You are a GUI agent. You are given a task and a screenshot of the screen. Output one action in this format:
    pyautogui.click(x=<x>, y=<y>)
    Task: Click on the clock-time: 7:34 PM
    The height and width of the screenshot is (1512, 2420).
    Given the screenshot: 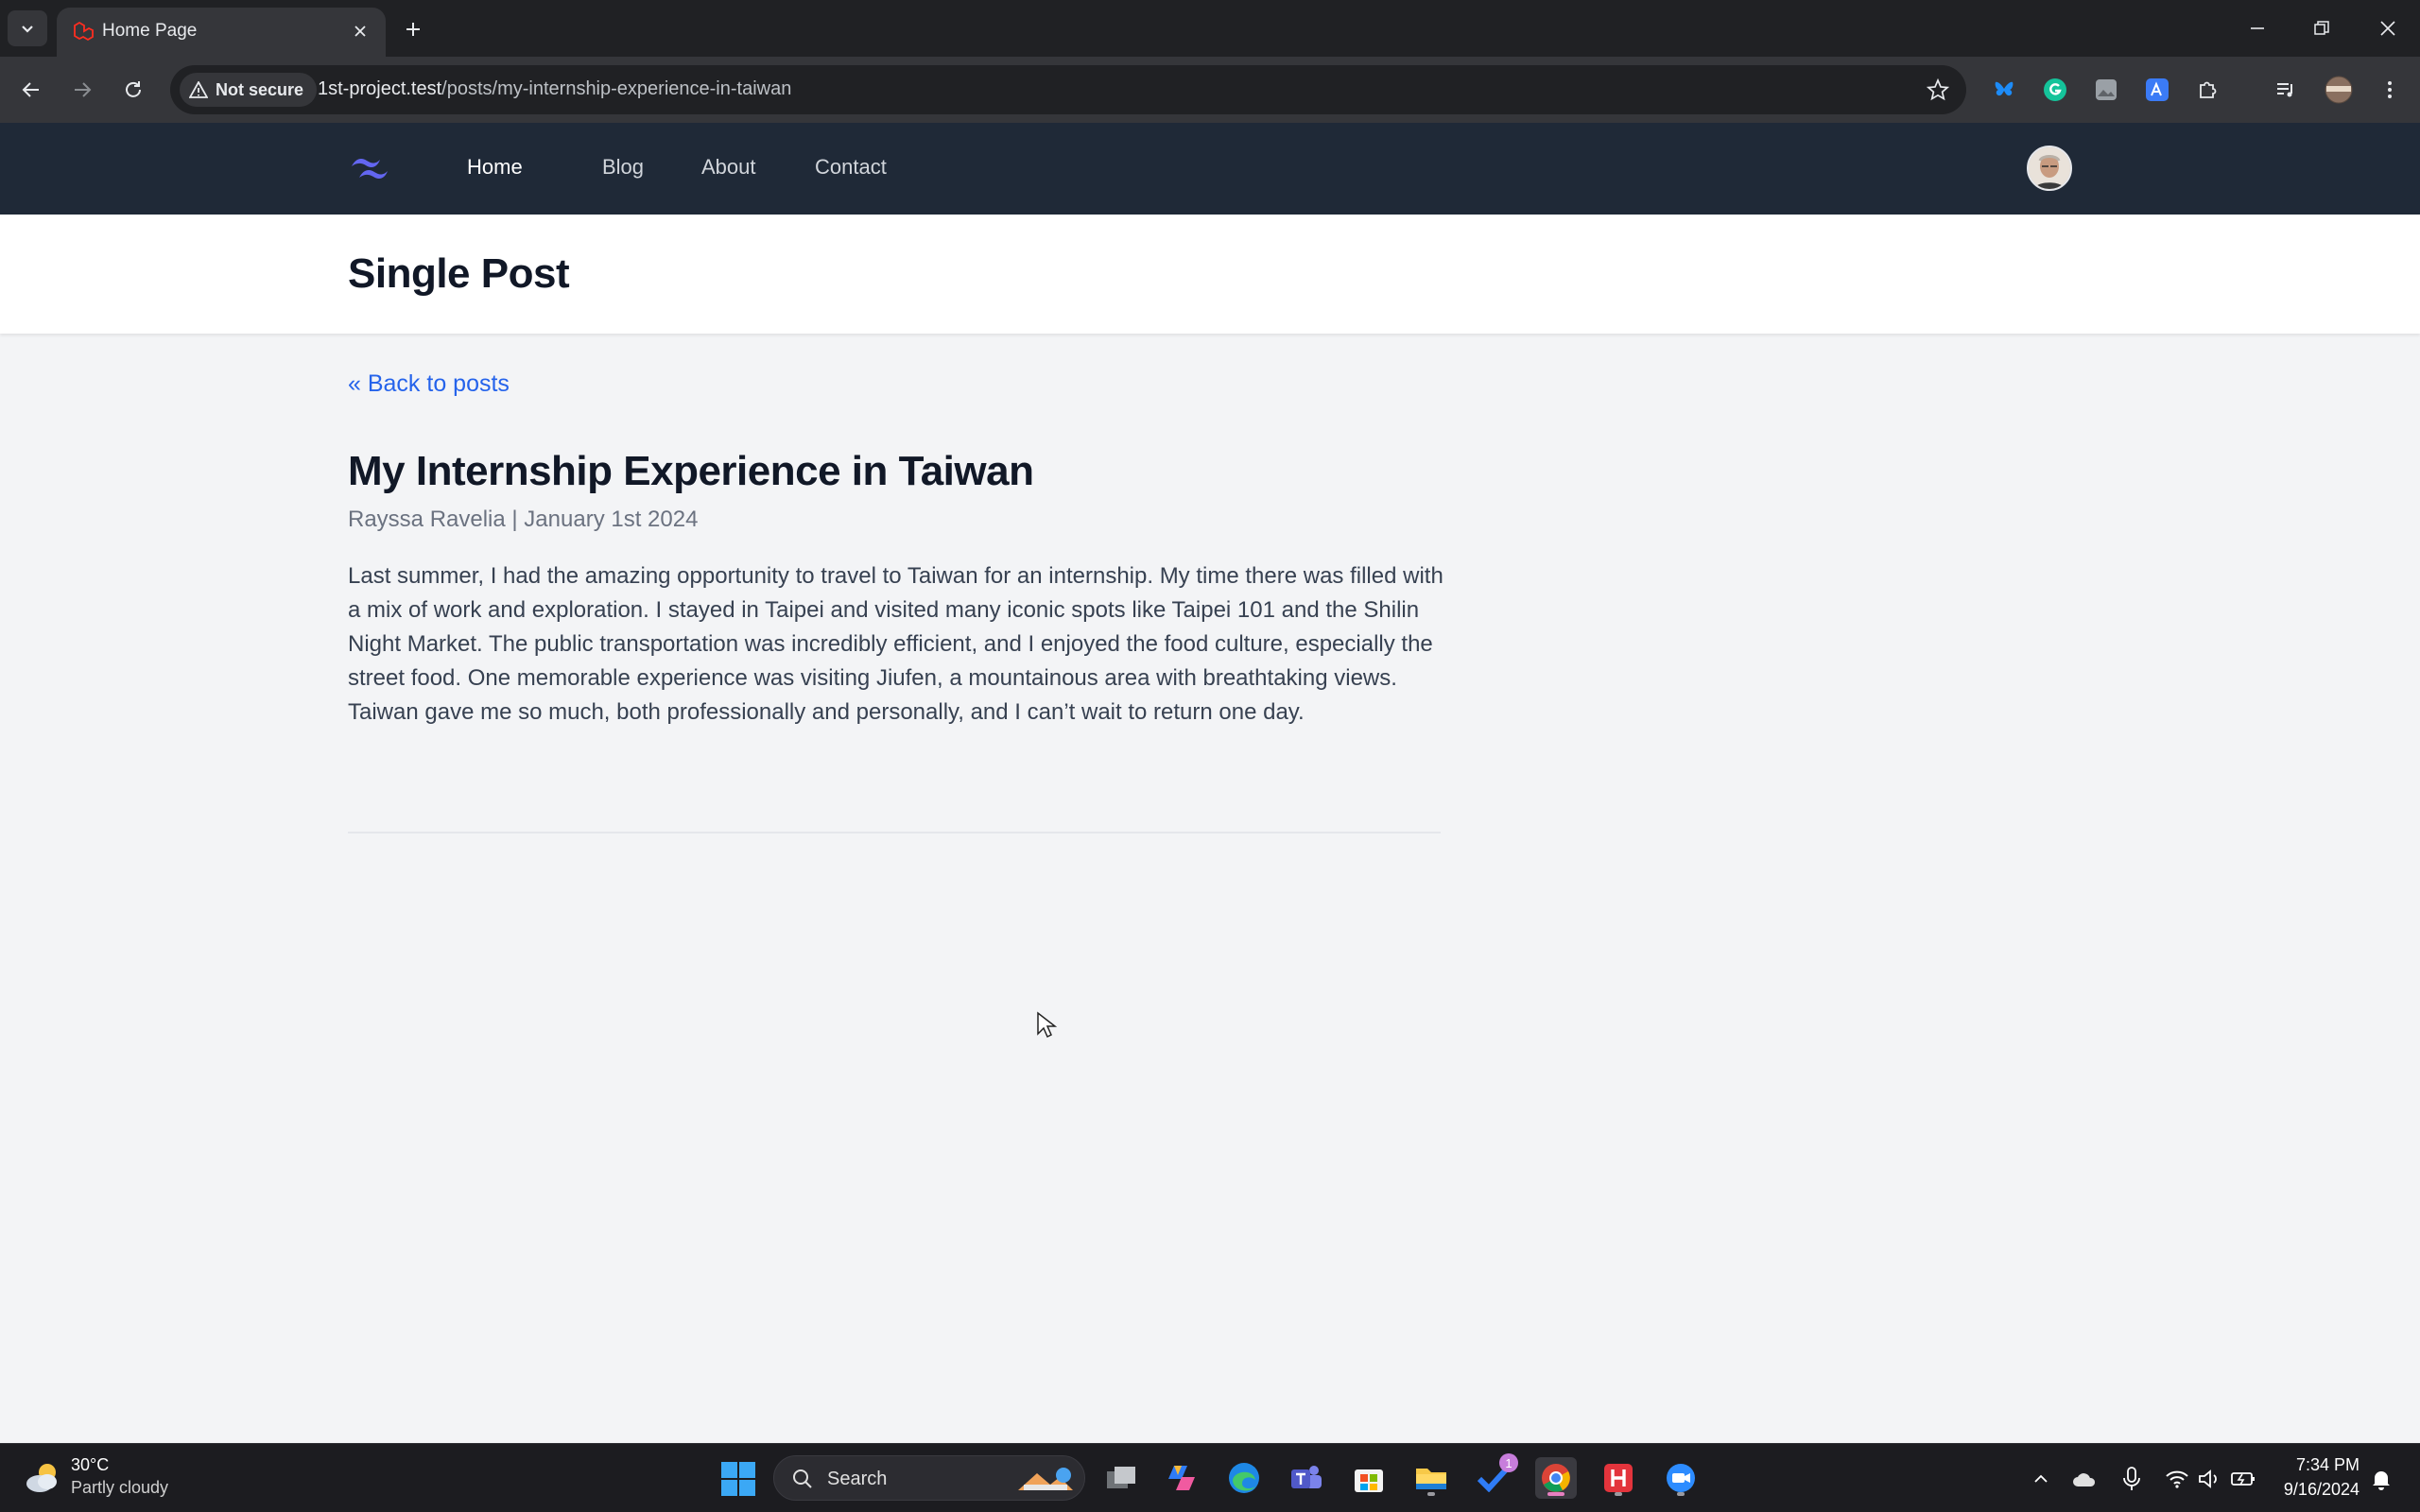 What is the action you would take?
    pyautogui.click(x=2328, y=1465)
    